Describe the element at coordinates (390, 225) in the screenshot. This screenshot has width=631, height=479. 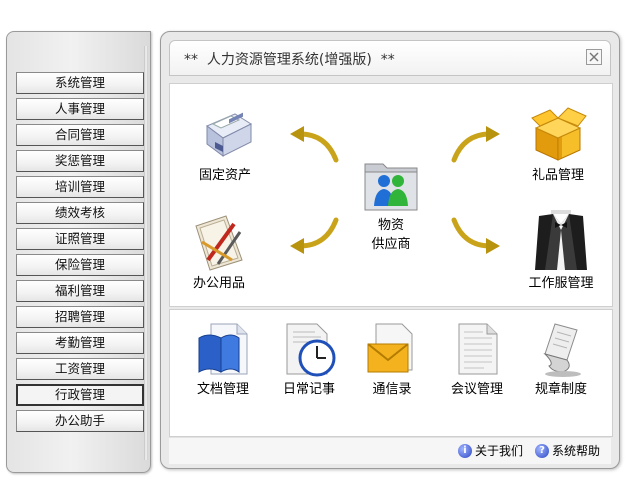
I see `supplier-label-line1: 物资` at that location.